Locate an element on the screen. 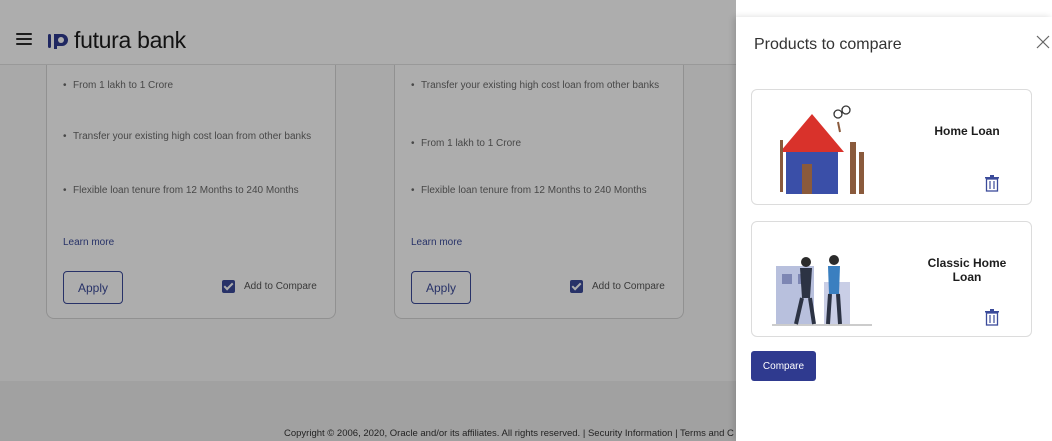 The image size is (1052, 441). compare-item: Home Loan is located at coordinates (891, 147).